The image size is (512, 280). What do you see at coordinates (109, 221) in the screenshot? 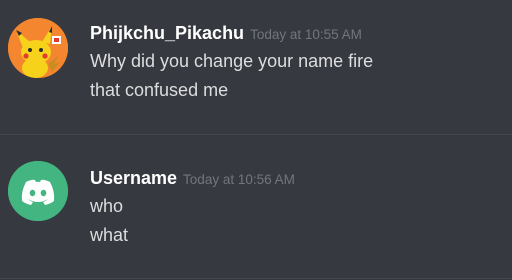
I see `message-content: who what` at bounding box center [109, 221].